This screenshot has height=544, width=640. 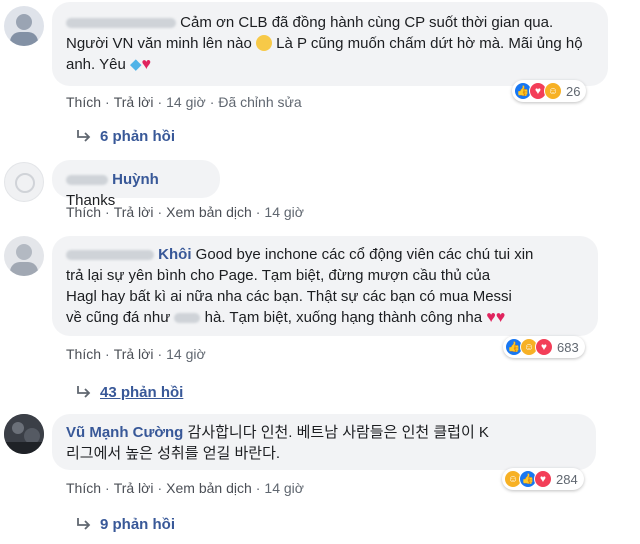 I want to click on commenter-name: Khôi, so click(x=174, y=254).